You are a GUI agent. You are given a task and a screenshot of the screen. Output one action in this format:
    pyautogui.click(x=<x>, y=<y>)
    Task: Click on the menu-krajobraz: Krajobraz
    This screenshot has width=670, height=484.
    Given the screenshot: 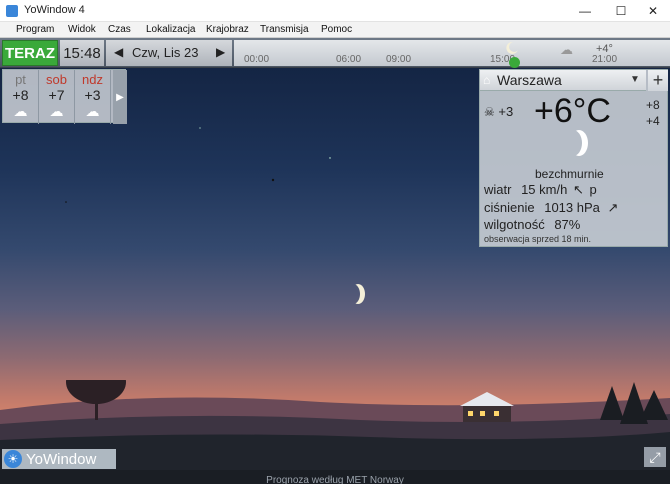 What is the action you would take?
    pyautogui.click(x=227, y=29)
    